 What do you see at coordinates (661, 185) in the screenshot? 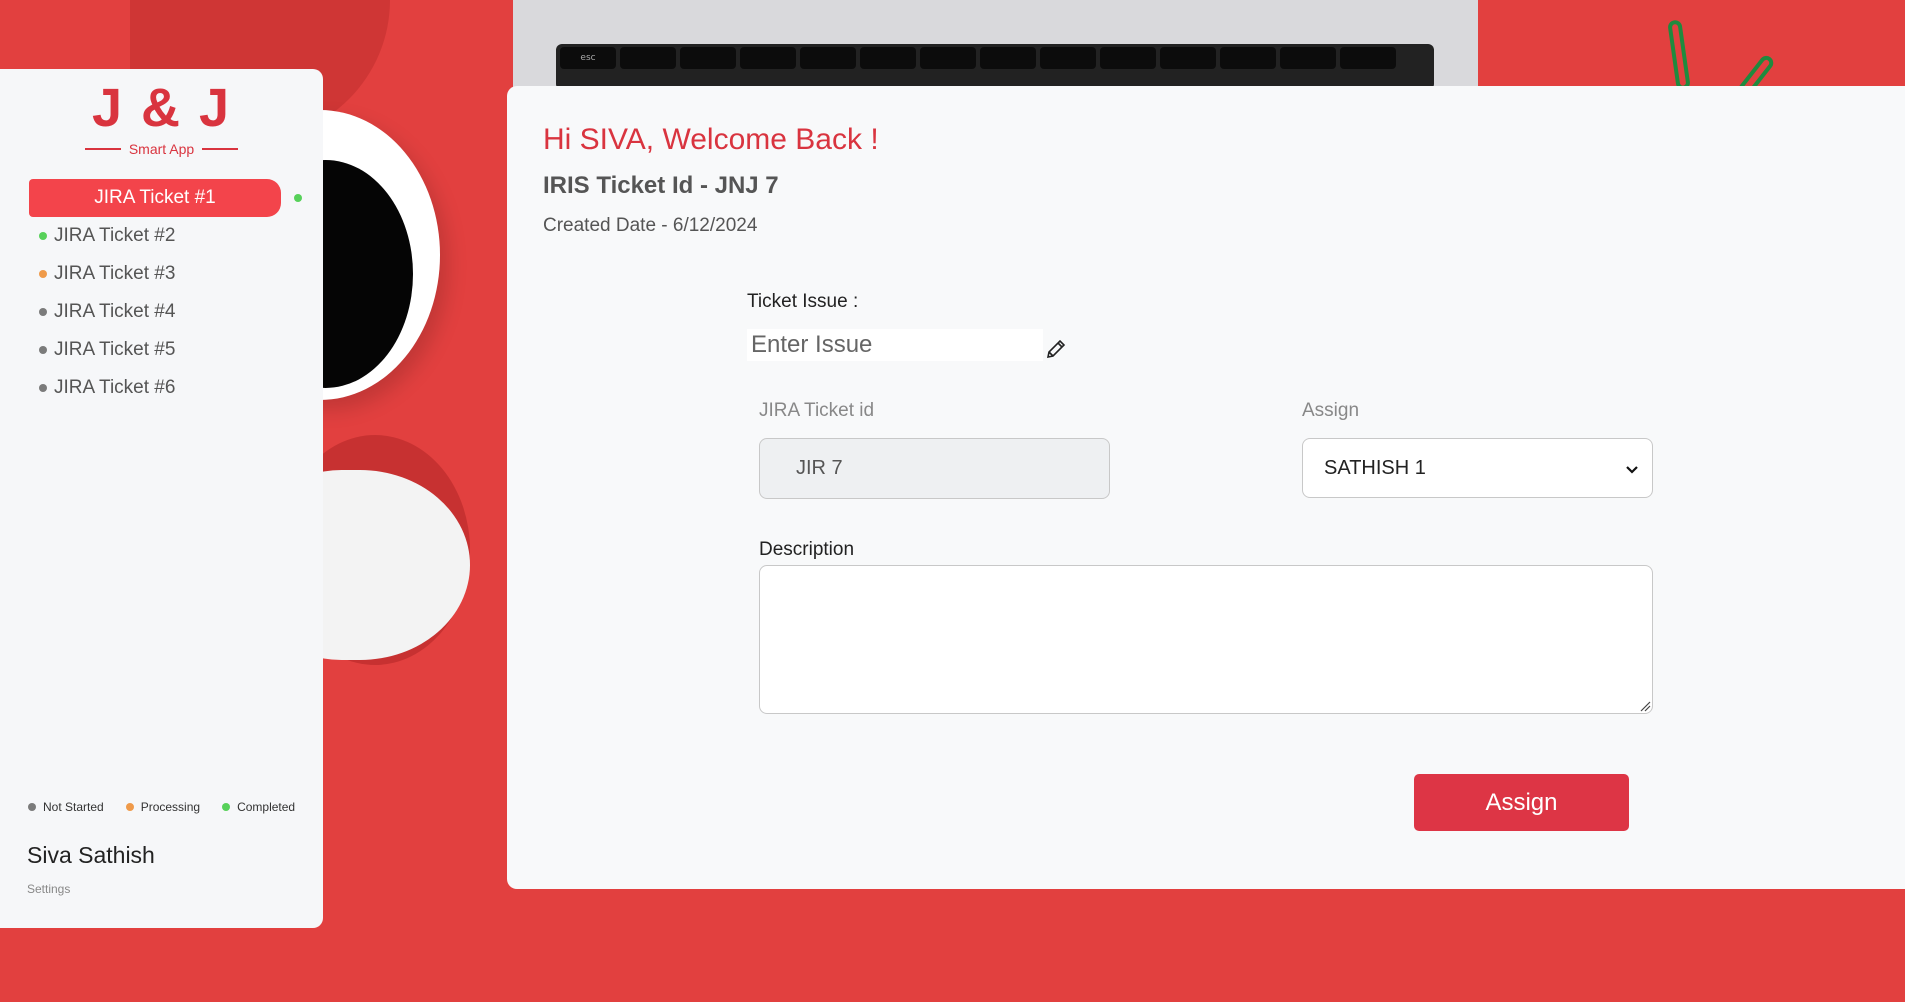
I see `ticket-id-heading: IRIS Ticket Id - JNJ 7` at bounding box center [661, 185].